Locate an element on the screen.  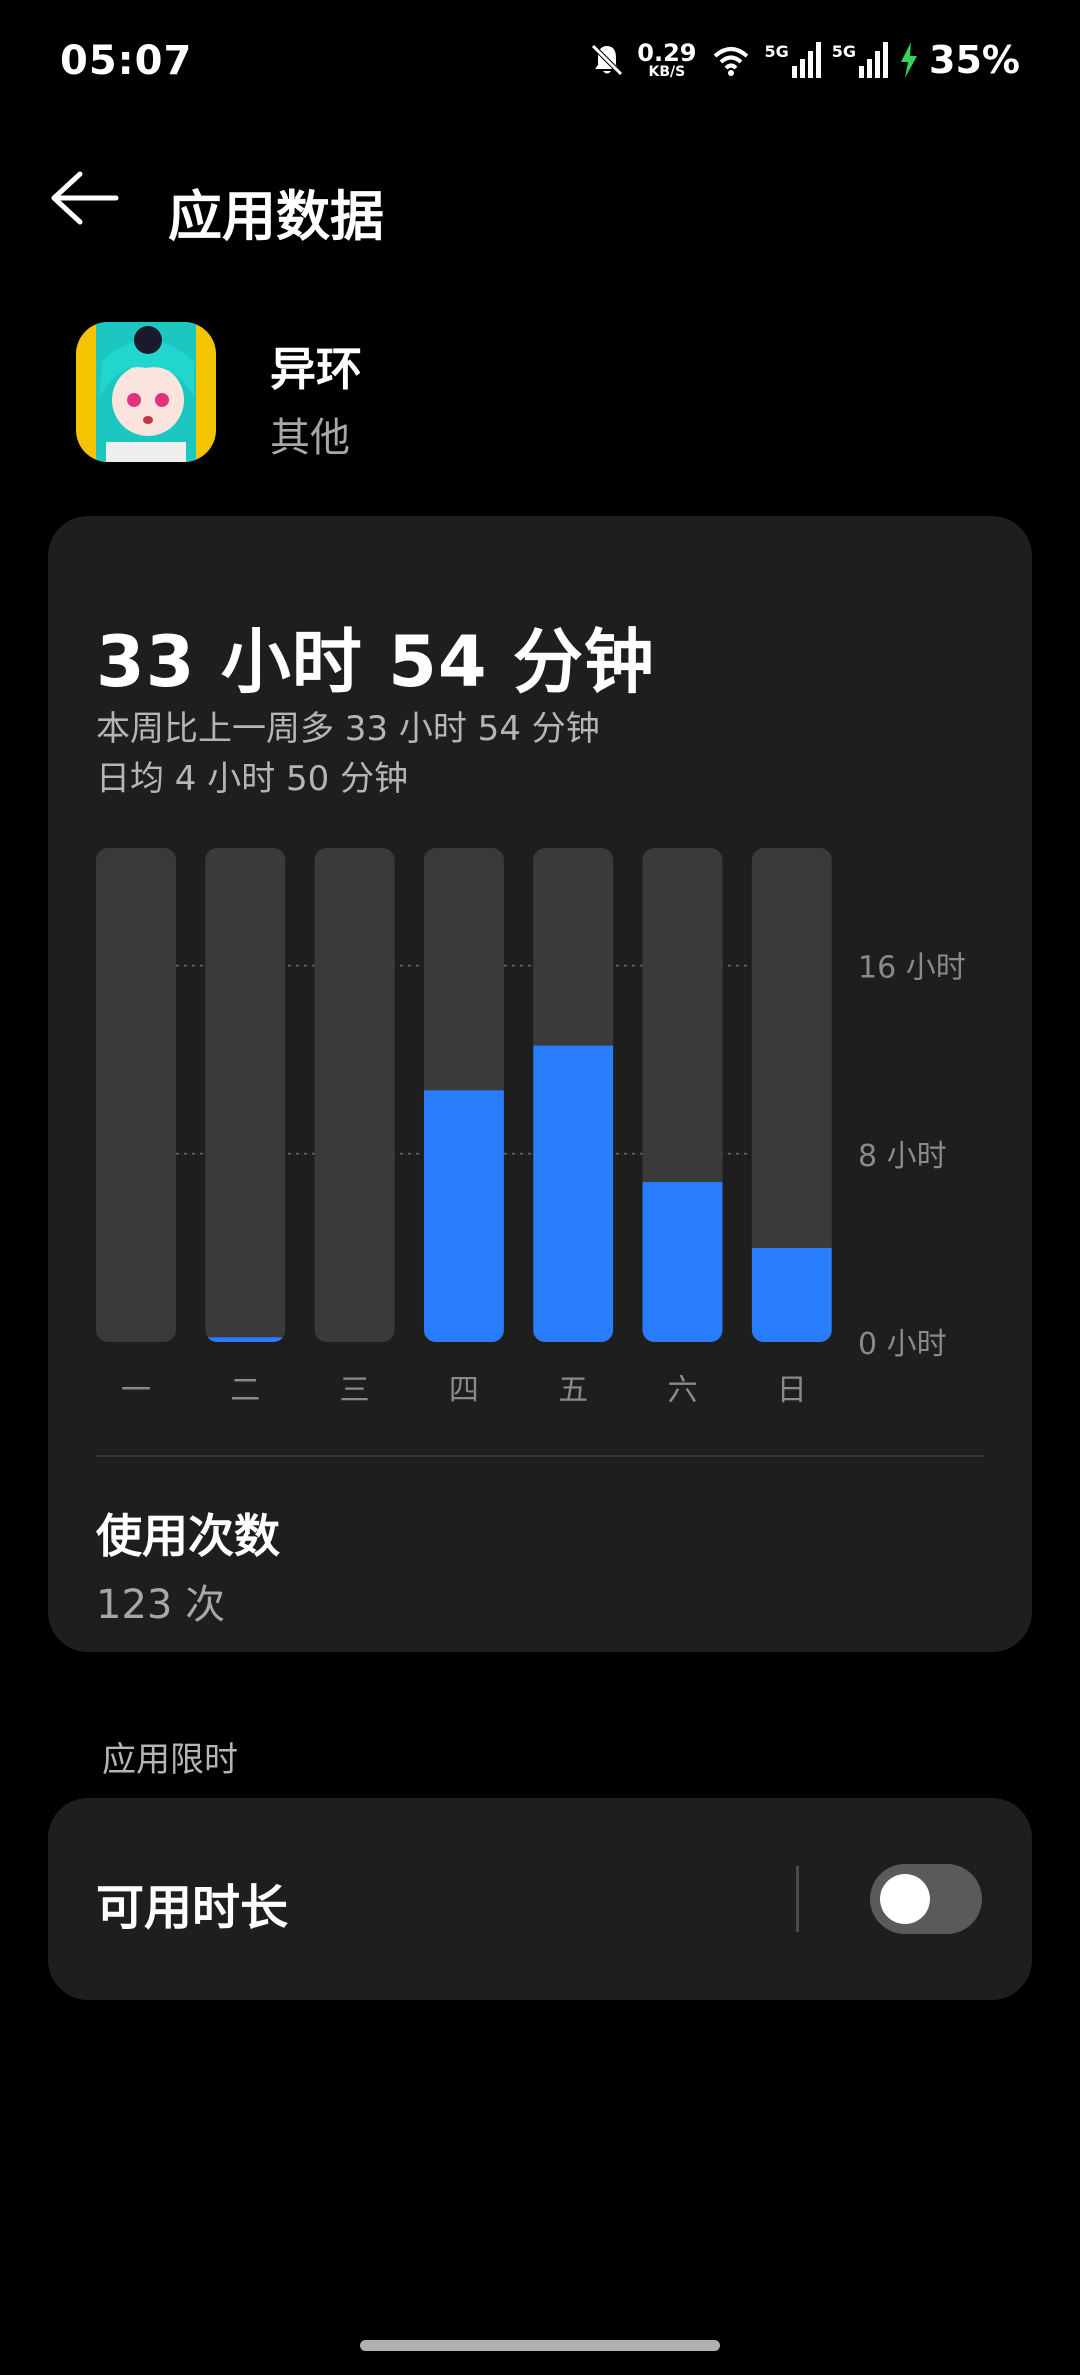
battery-percent: 35% is located at coordinates (974, 60).